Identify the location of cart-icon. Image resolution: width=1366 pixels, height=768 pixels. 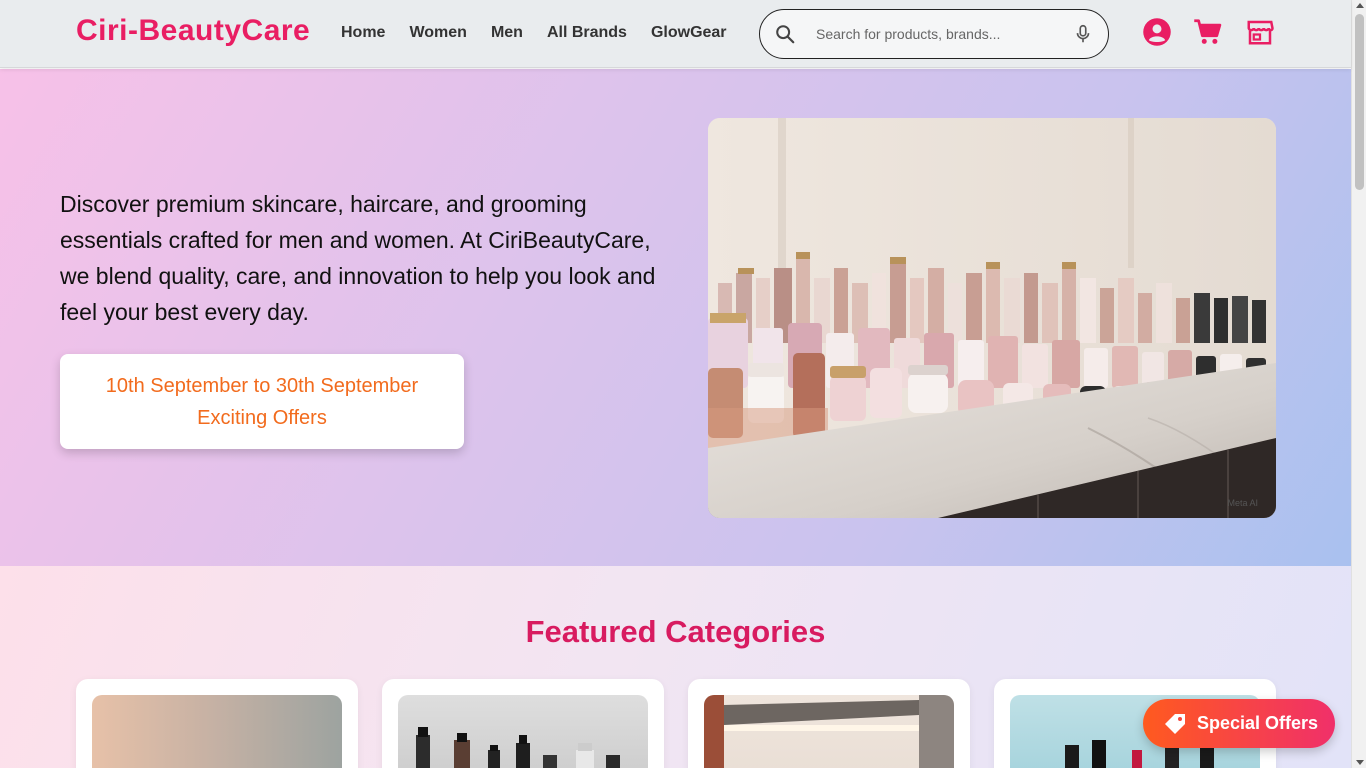
(1208, 32).